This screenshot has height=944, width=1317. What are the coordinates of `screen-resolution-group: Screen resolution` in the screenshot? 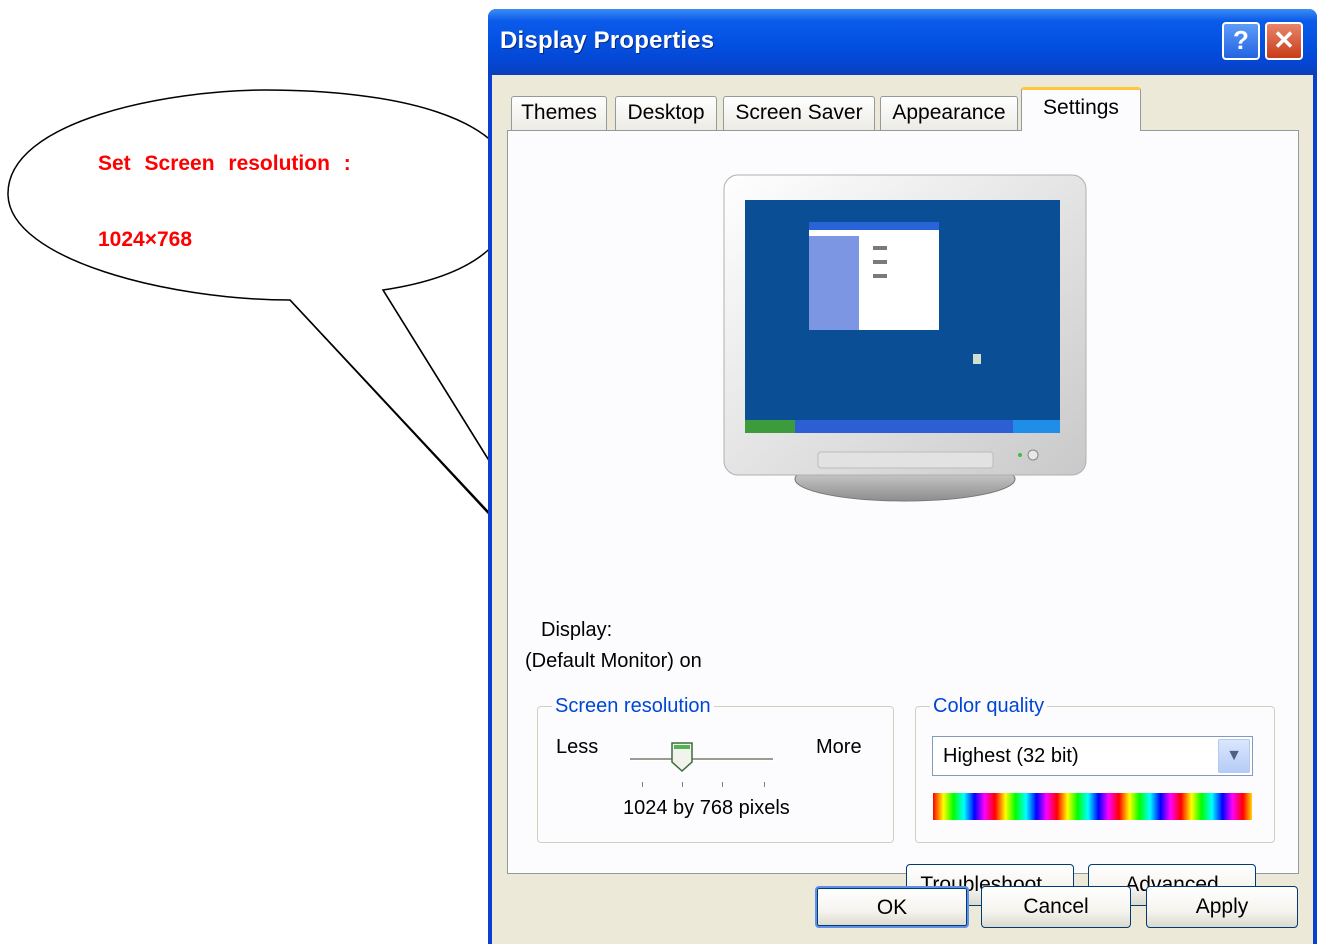 It's located at (715, 769).